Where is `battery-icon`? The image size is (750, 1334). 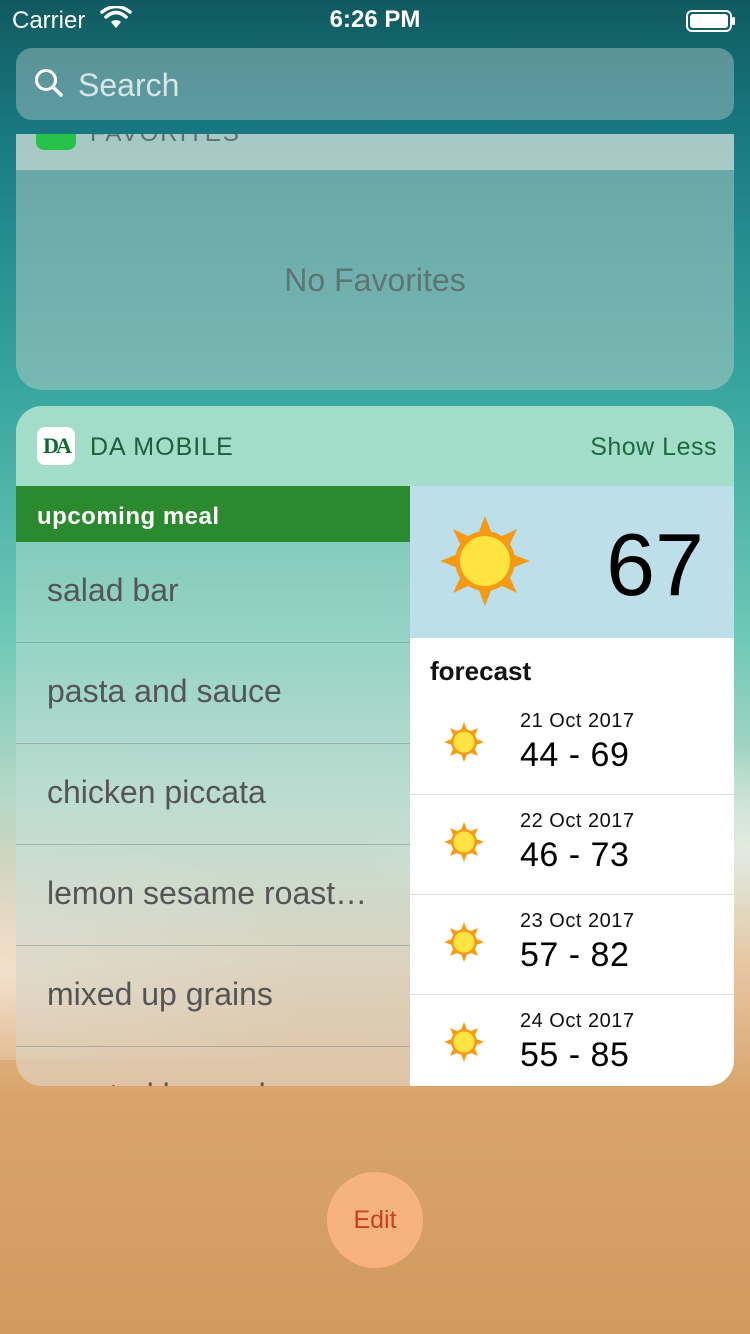
battery-icon is located at coordinates (711, 21).